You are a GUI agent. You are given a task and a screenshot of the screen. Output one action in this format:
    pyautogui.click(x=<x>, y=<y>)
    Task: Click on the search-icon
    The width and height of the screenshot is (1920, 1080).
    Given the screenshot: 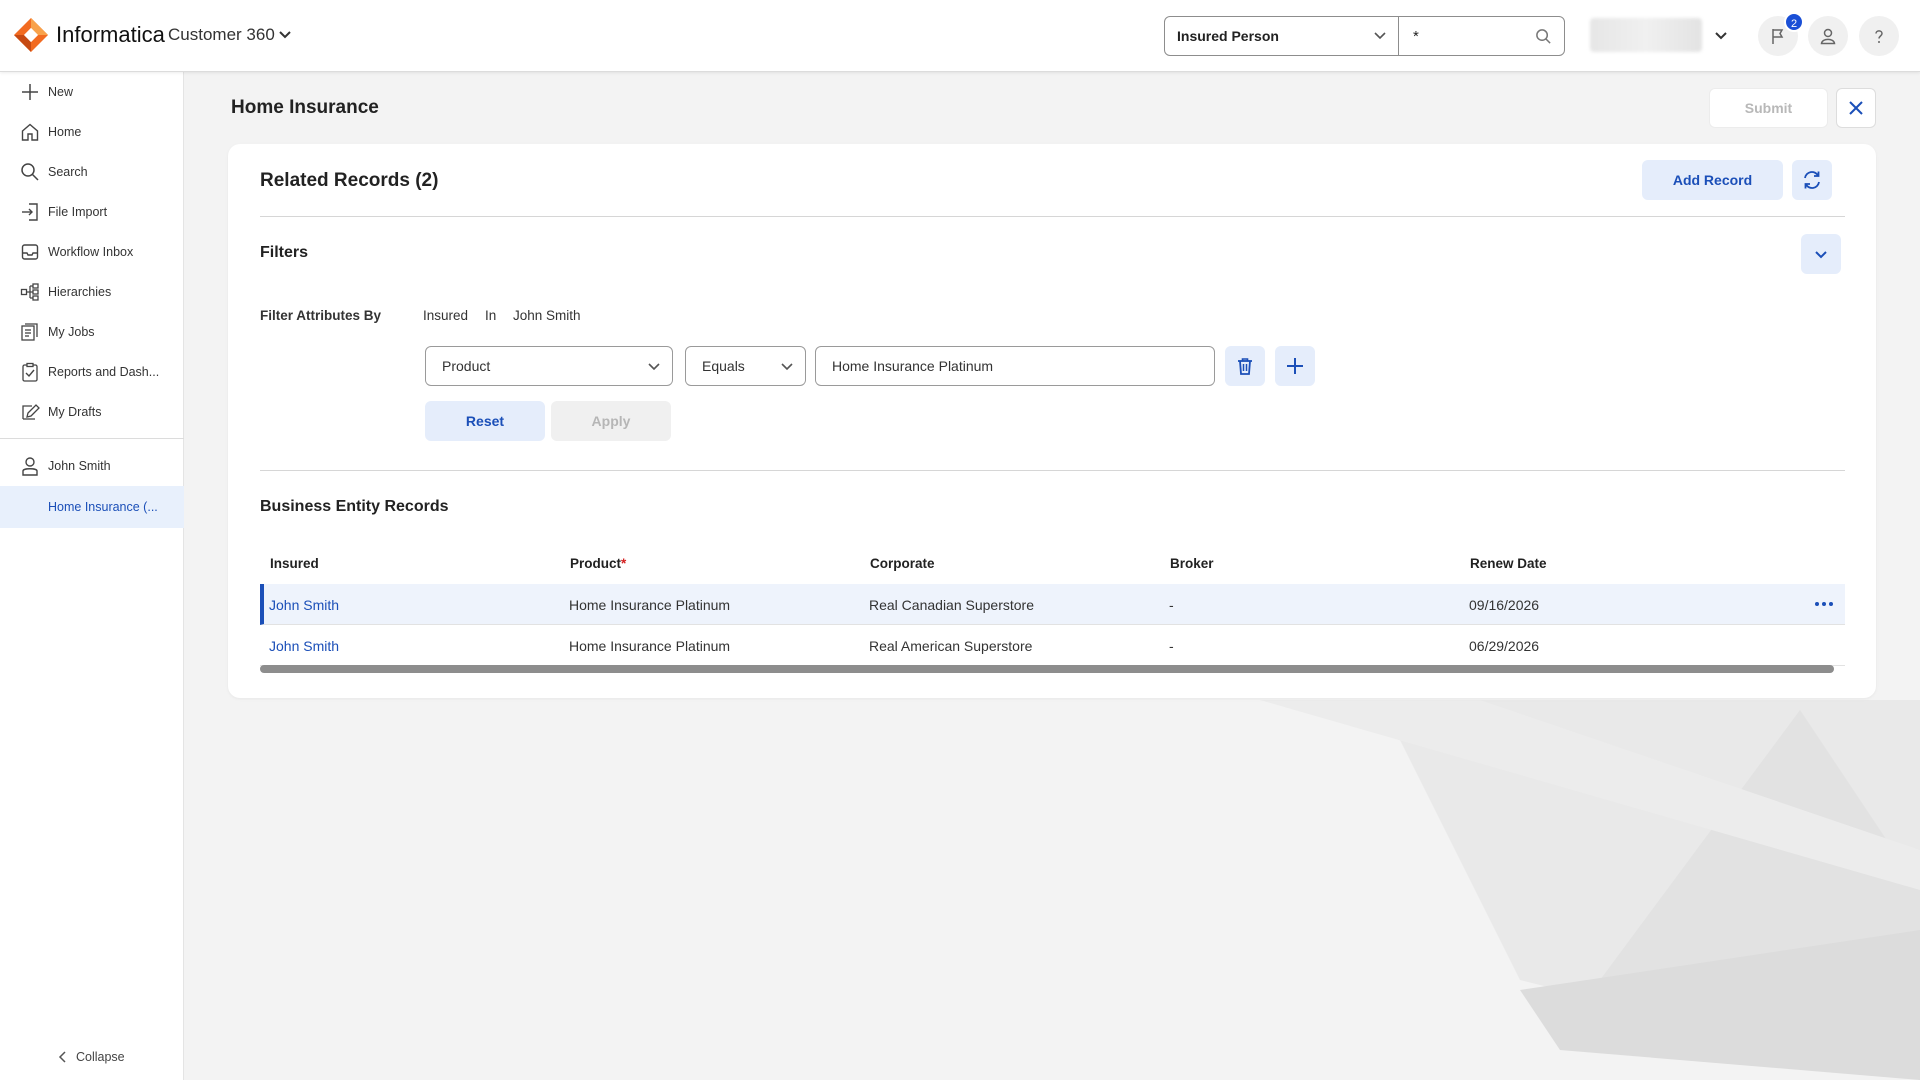 What is the action you would take?
    pyautogui.click(x=1543, y=36)
    